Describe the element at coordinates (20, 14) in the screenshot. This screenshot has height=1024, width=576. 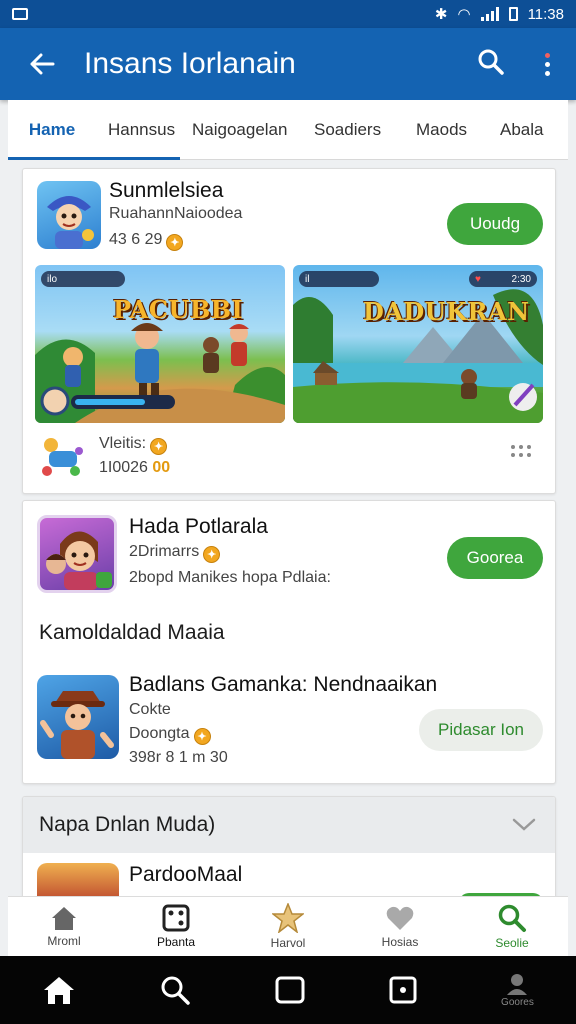
I see `notification-icon` at that location.